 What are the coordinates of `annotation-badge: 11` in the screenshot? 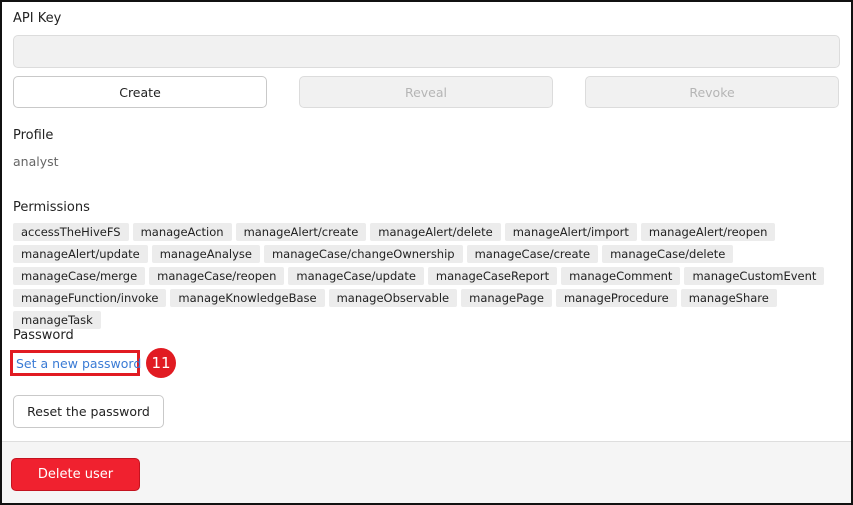 It's located at (161, 363).